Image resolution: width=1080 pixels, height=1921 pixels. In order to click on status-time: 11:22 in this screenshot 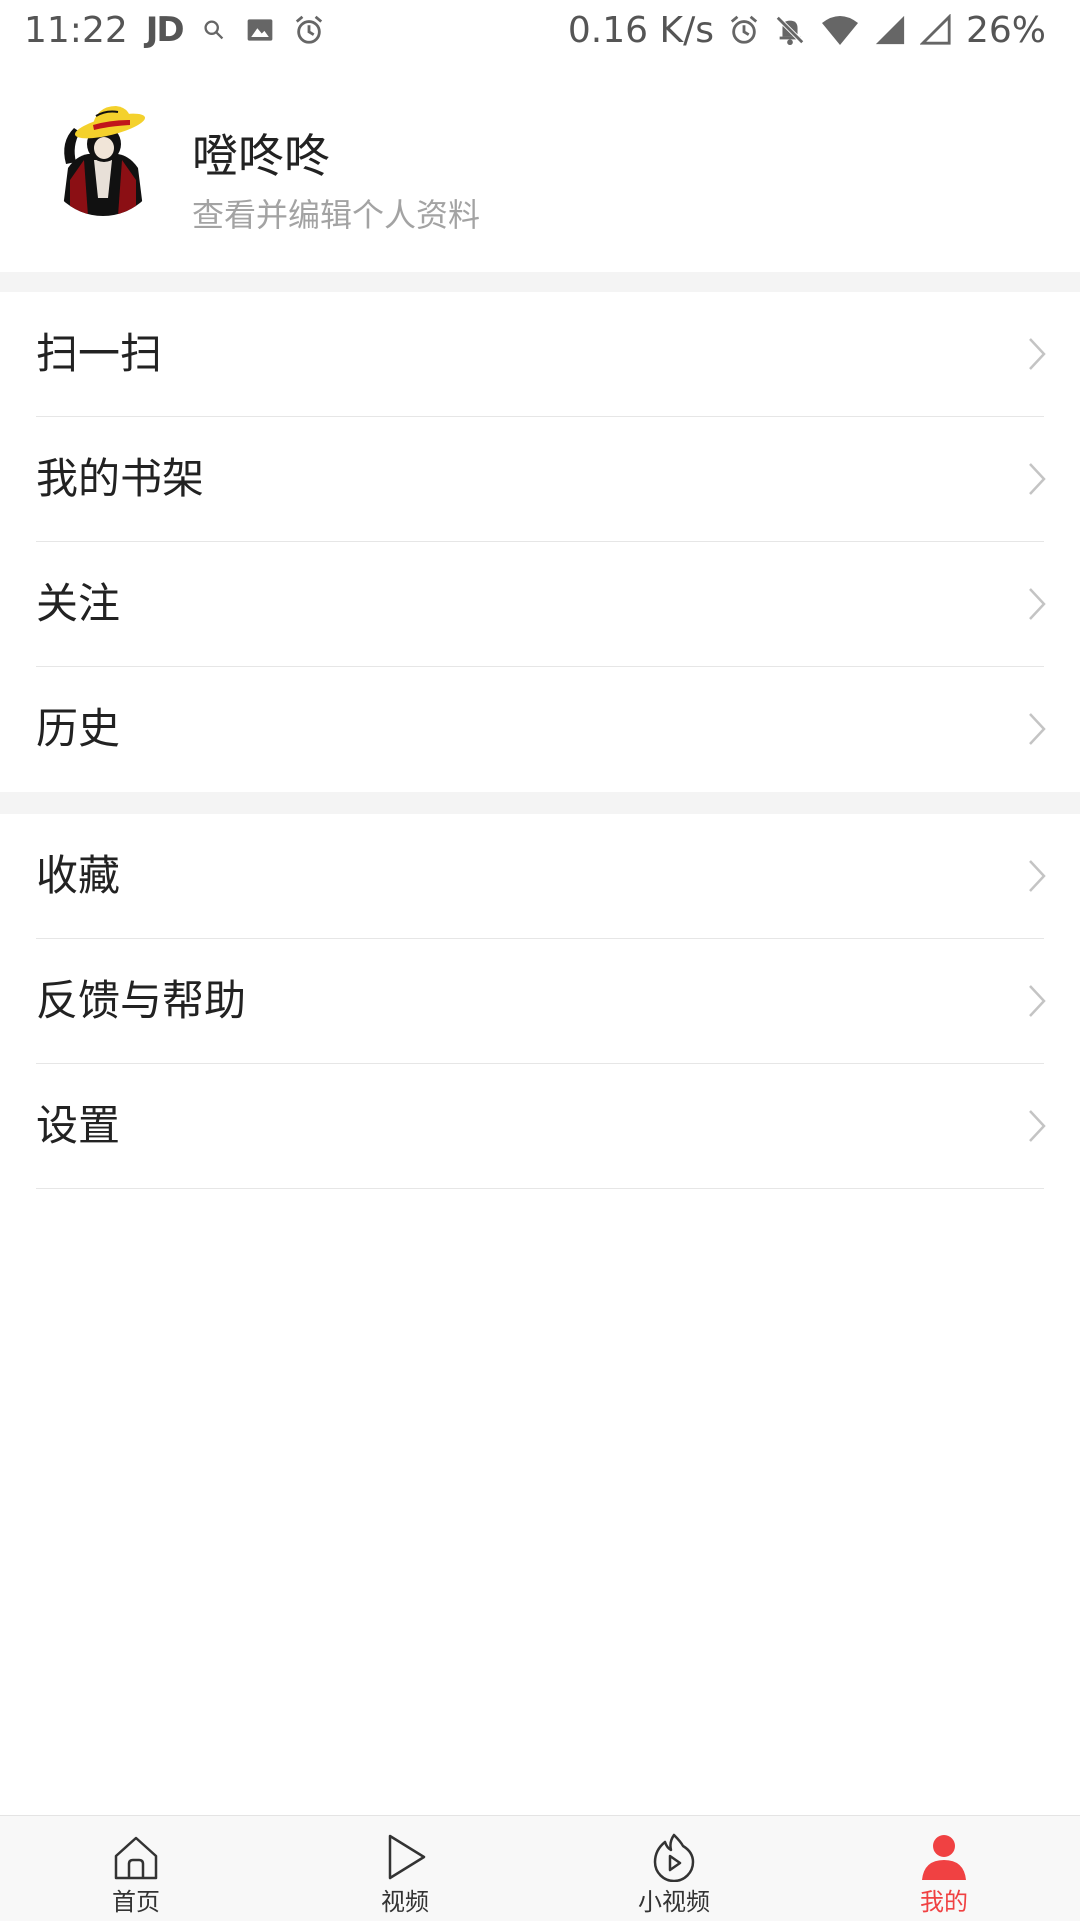, I will do `click(76, 30)`.